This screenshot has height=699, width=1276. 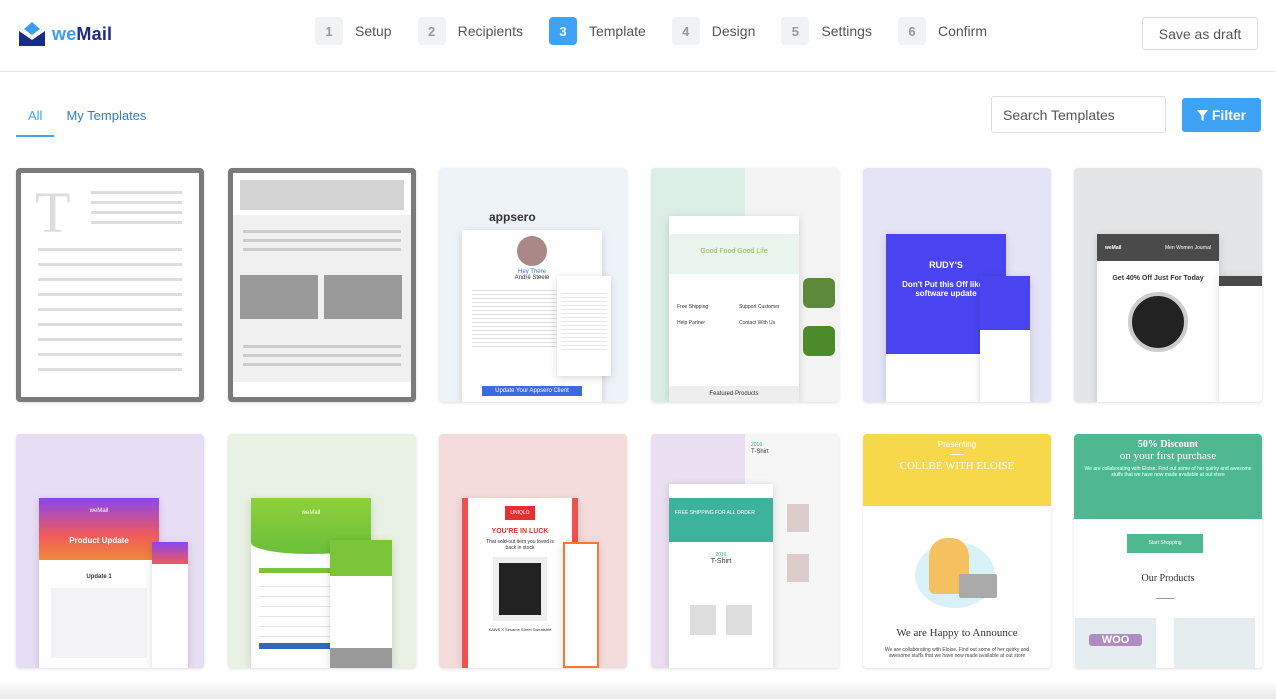 What do you see at coordinates (757, 445) in the screenshot?
I see `template-text: 2016` at bounding box center [757, 445].